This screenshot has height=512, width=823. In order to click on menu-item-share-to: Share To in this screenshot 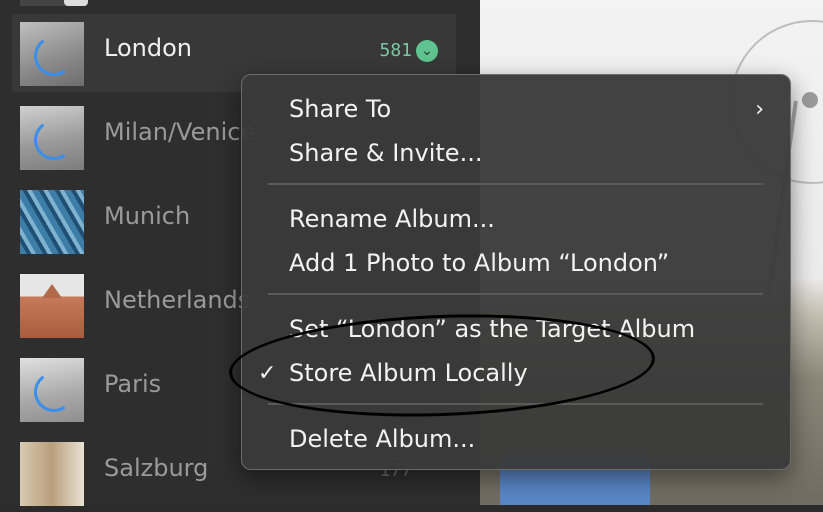, I will do `click(524, 109)`.